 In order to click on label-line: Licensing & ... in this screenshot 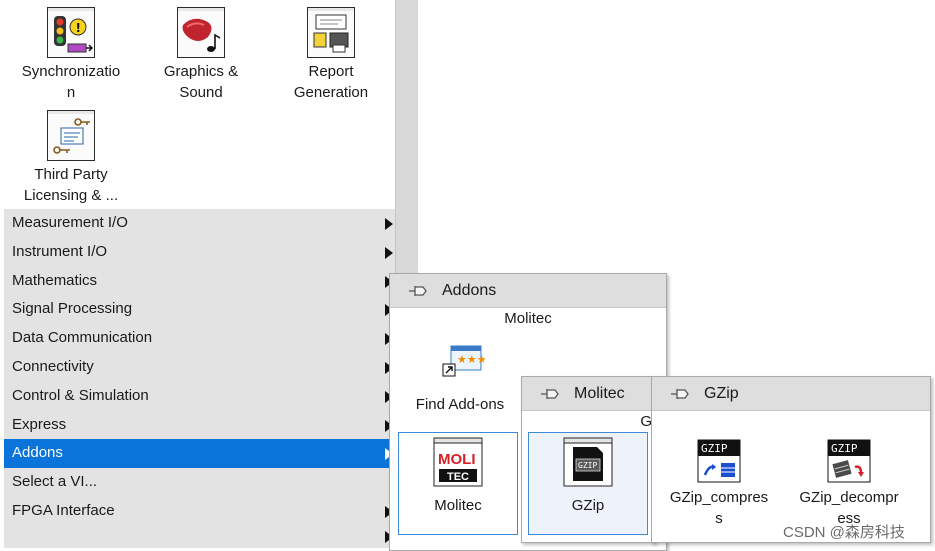, I will do `click(71, 195)`.